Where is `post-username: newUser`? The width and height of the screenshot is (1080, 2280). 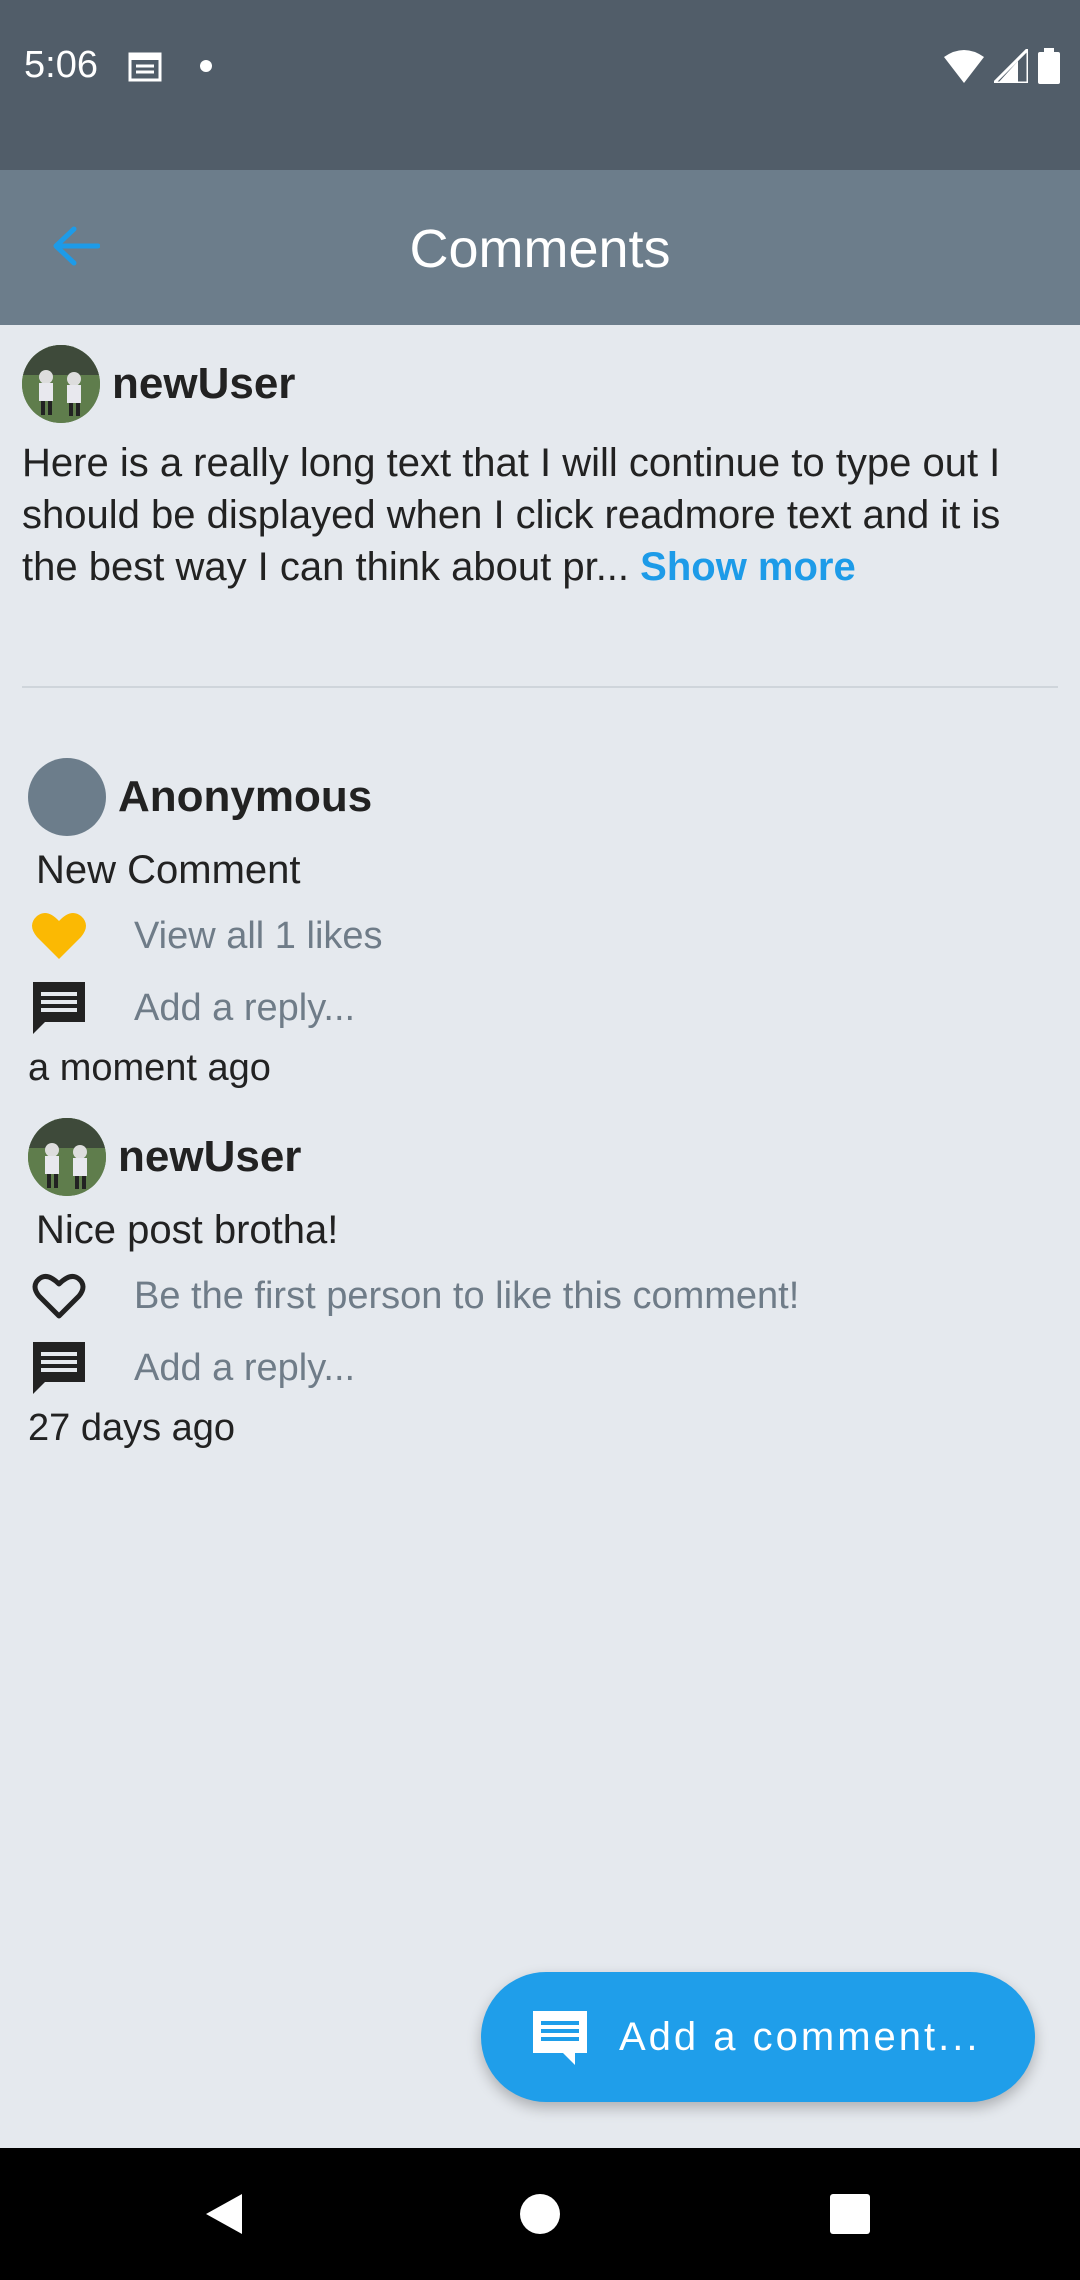 post-username: newUser is located at coordinates (203, 384).